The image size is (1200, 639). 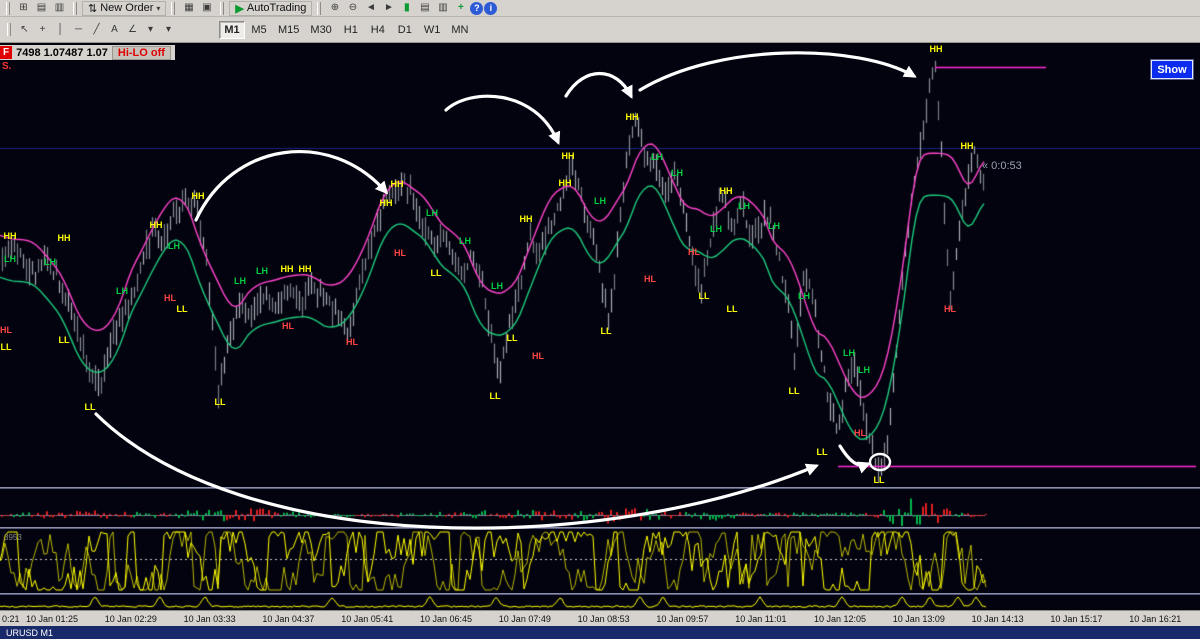 What do you see at coordinates (188, 8) in the screenshot?
I see `chart-grid-icon: ▦` at bounding box center [188, 8].